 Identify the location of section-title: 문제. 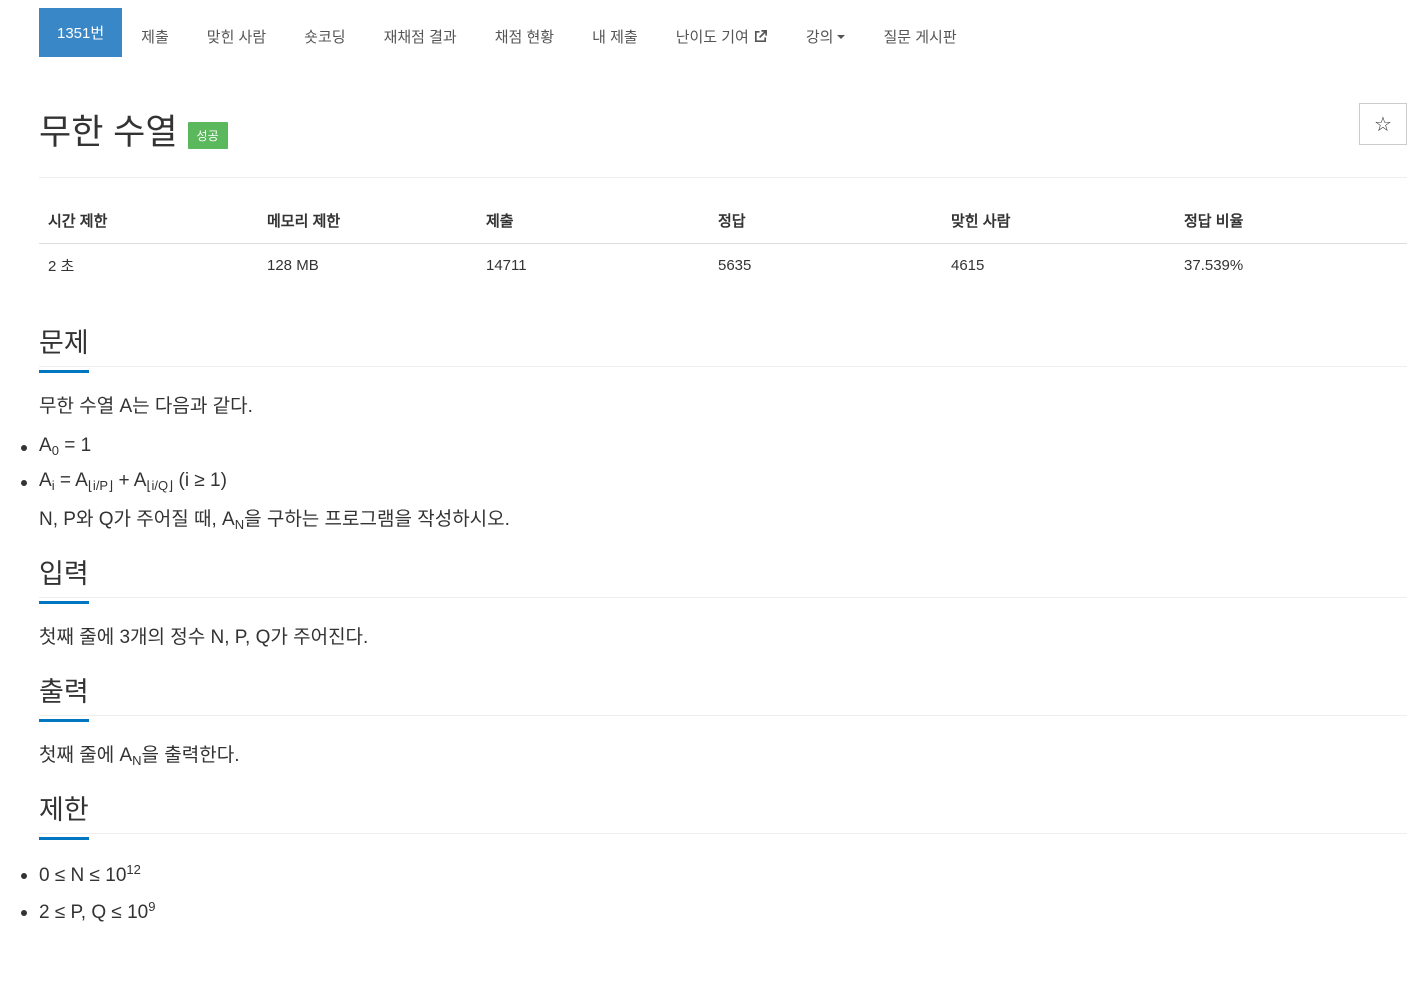
(64, 347).